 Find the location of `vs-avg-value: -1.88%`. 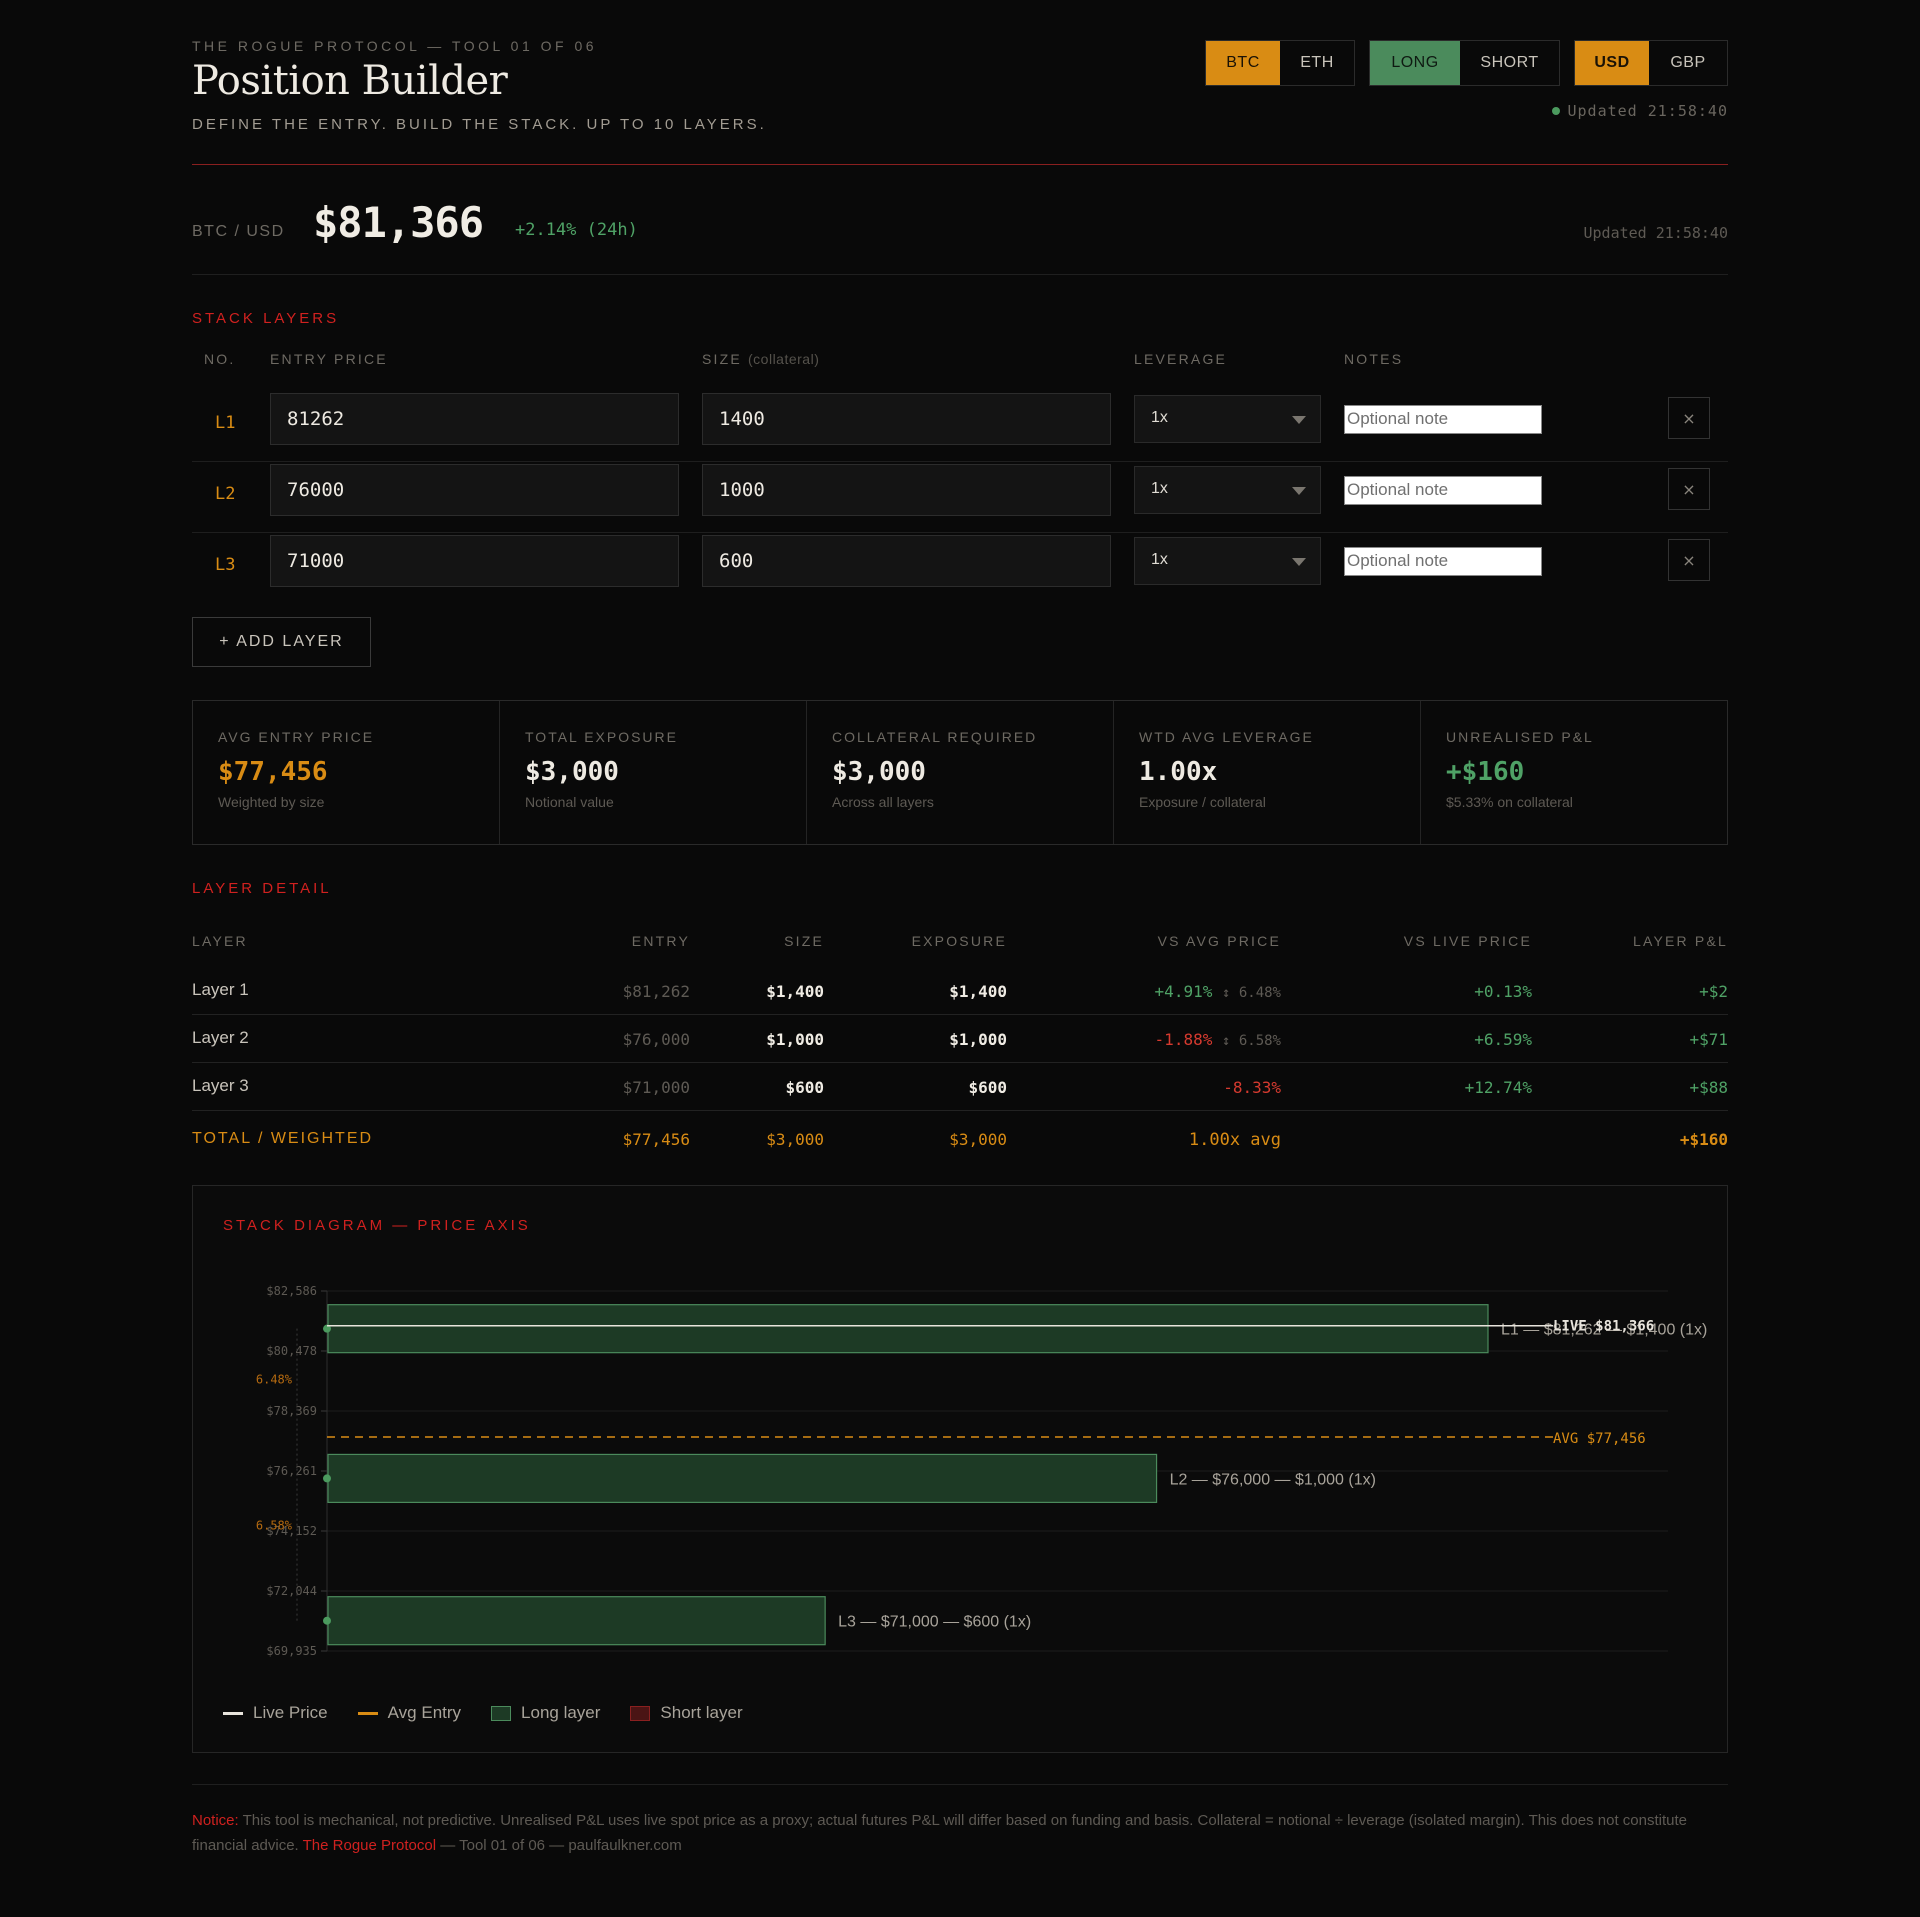

vs-avg-value: -1.88% is located at coordinates (1183, 1039).